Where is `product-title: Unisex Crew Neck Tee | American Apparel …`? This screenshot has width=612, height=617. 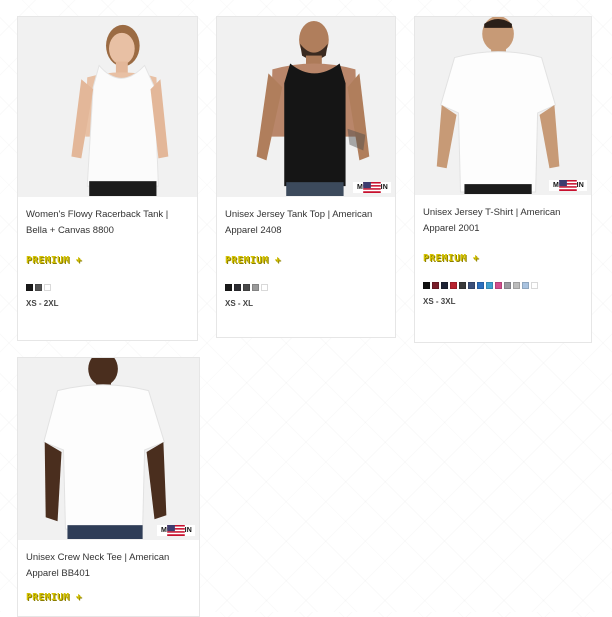
product-title: Unisex Crew Neck Tee | American Apparel … is located at coordinates (108, 567).